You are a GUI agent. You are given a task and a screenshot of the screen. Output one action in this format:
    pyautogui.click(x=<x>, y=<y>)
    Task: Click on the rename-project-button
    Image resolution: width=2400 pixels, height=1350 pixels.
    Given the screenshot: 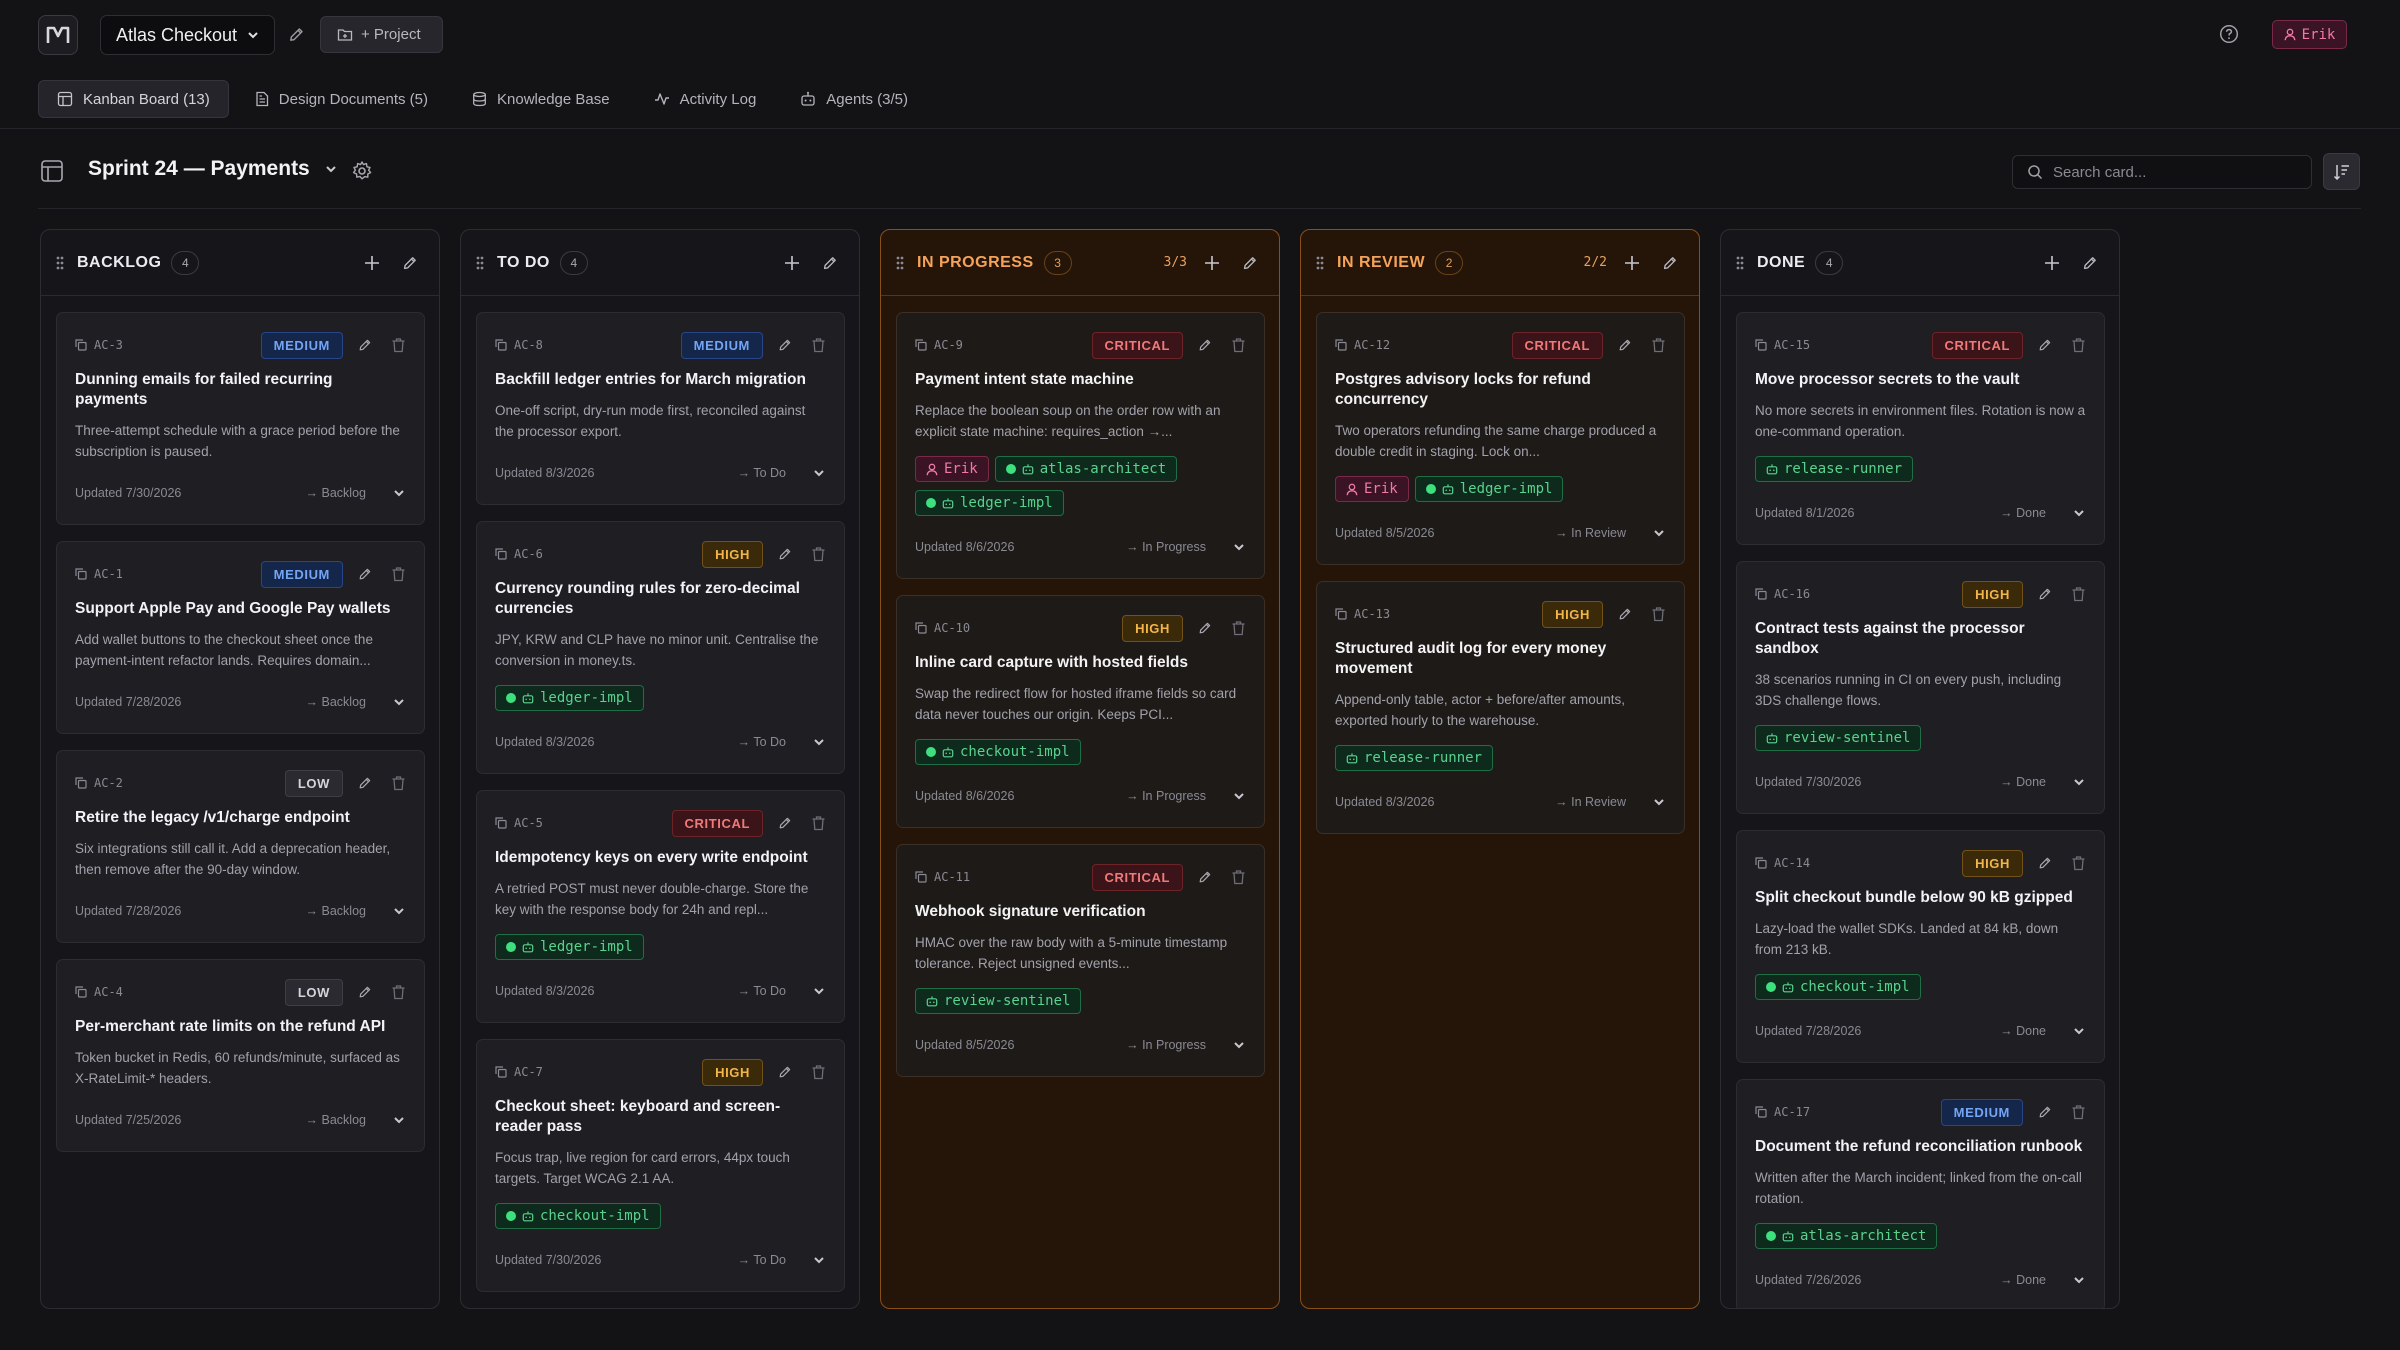 What is the action you would take?
    pyautogui.click(x=296, y=34)
    